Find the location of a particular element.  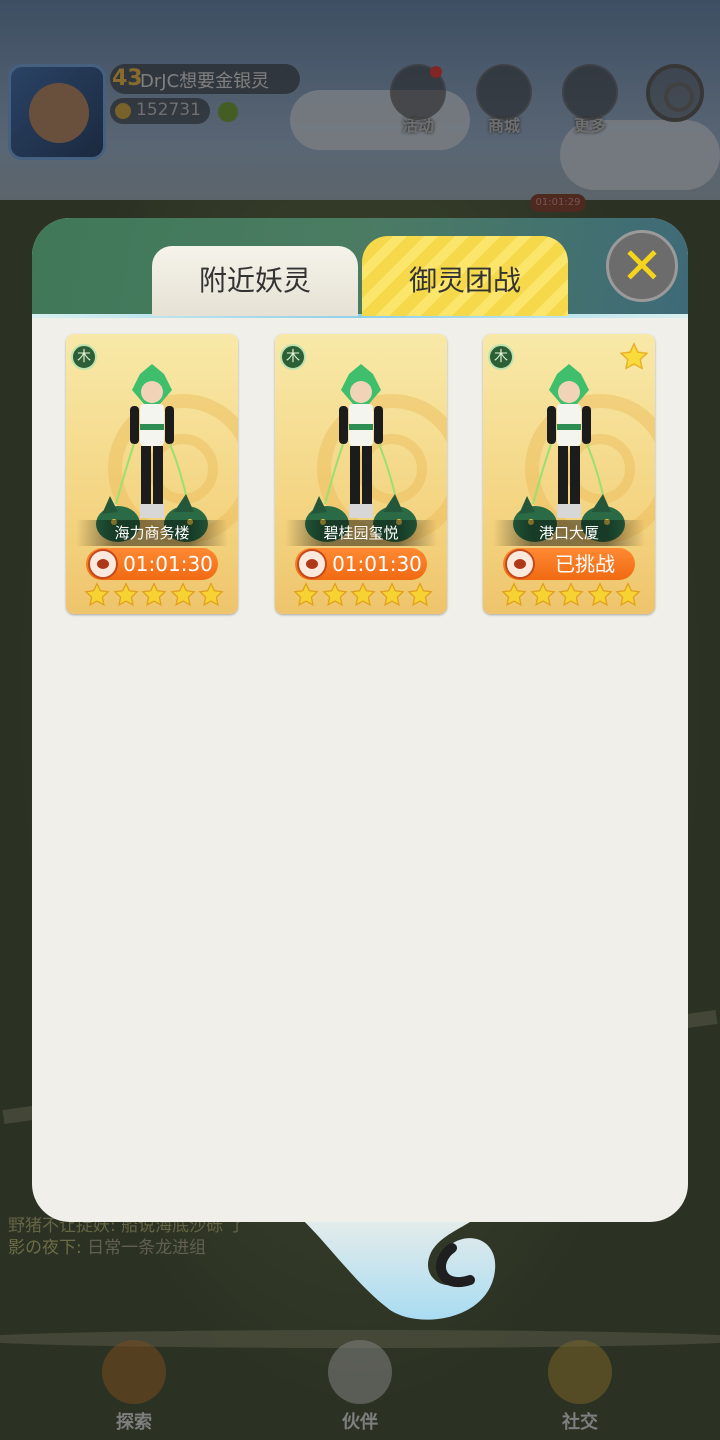

card-status-pill: 已挑战 is located at coordinates (569, 564).